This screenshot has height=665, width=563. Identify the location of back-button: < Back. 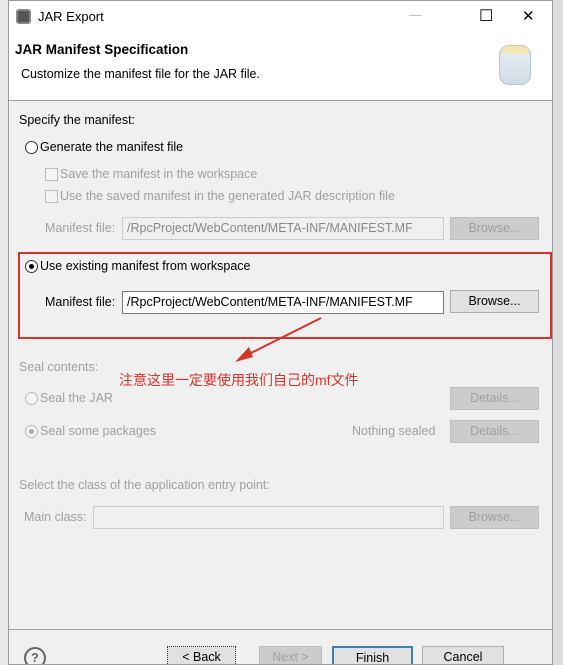
(201, 655).